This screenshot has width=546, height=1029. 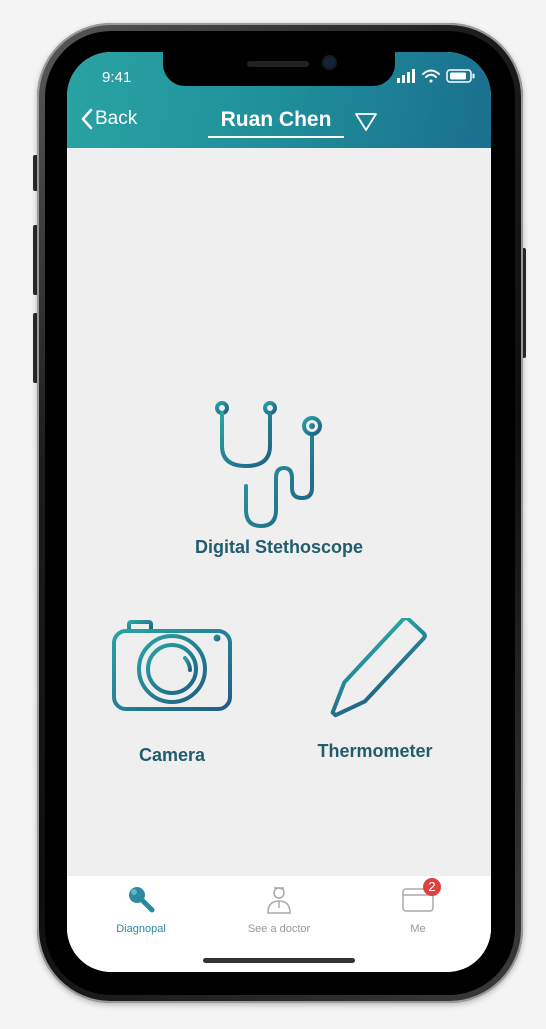 I want to click on tab-bar: Diagnopal See a doctor 2 Me, so click(x=279, y=924).